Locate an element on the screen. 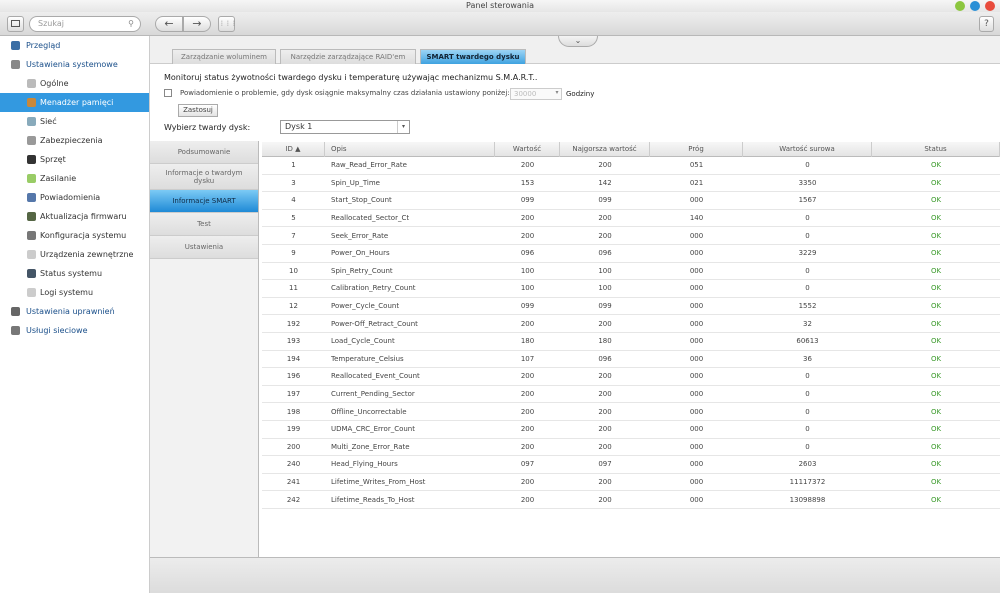  disk-select: Dysk 1 ▾ is located at coordinates (345, 127).